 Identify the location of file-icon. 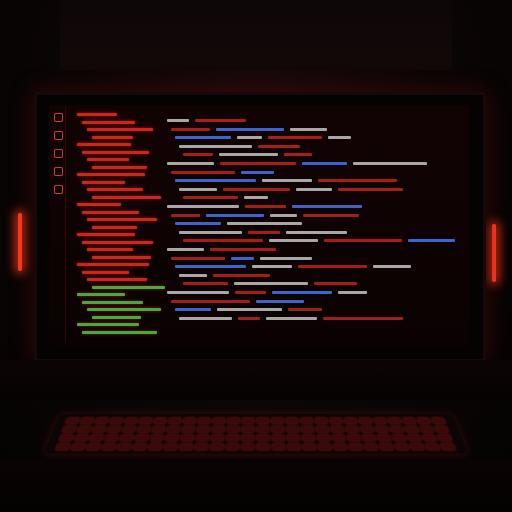
(58, 117).